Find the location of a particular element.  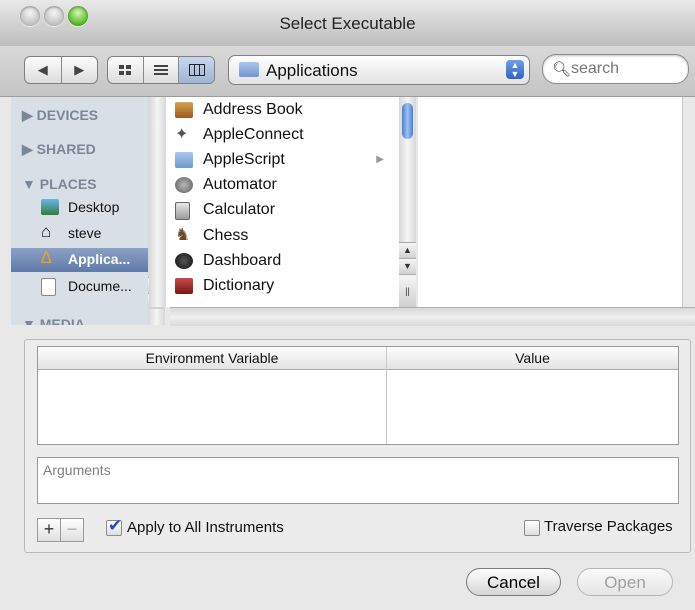

location-label: Applications is located at coordinates (312, 70).